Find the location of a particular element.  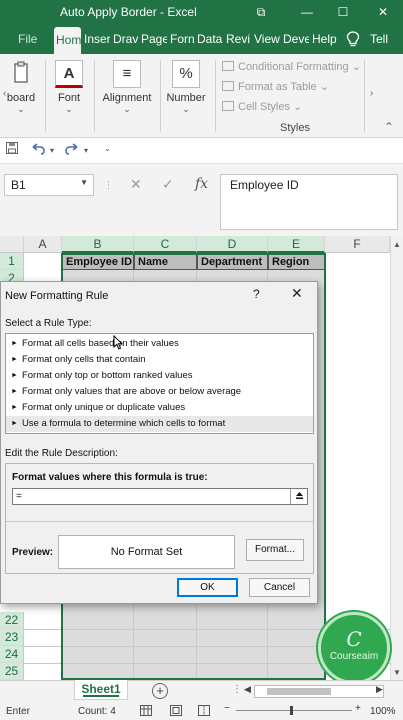

scroll-down-icon: ▼ is located at coordinates (397, 672).